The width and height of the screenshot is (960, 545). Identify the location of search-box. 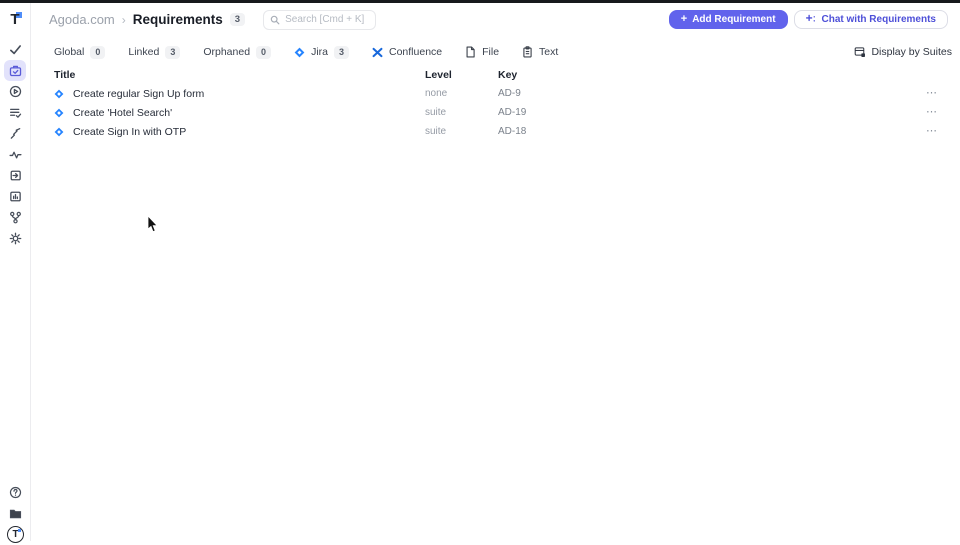
(320, 19).